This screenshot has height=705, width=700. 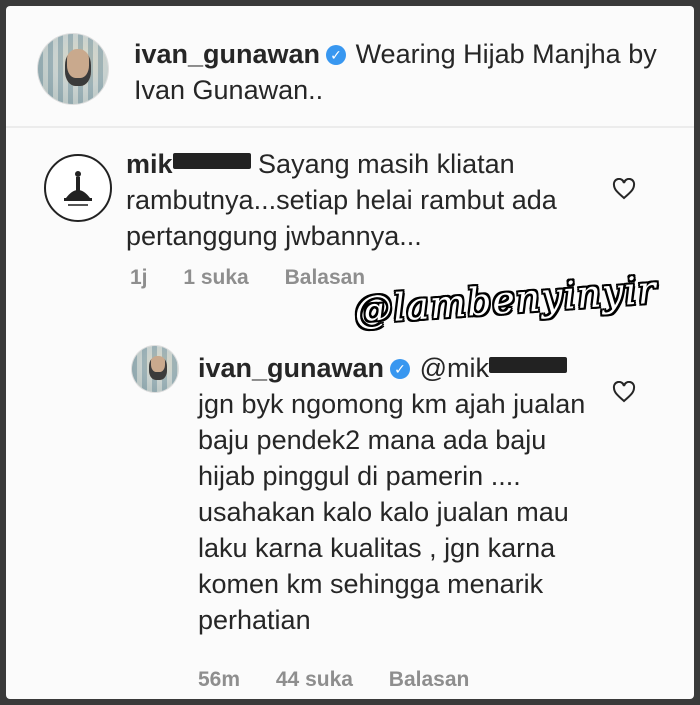 What do you see at coordinates (314, 679) in the screenshot?
I see `reply-likes: 44 suka` at bounding box center [314, 679].